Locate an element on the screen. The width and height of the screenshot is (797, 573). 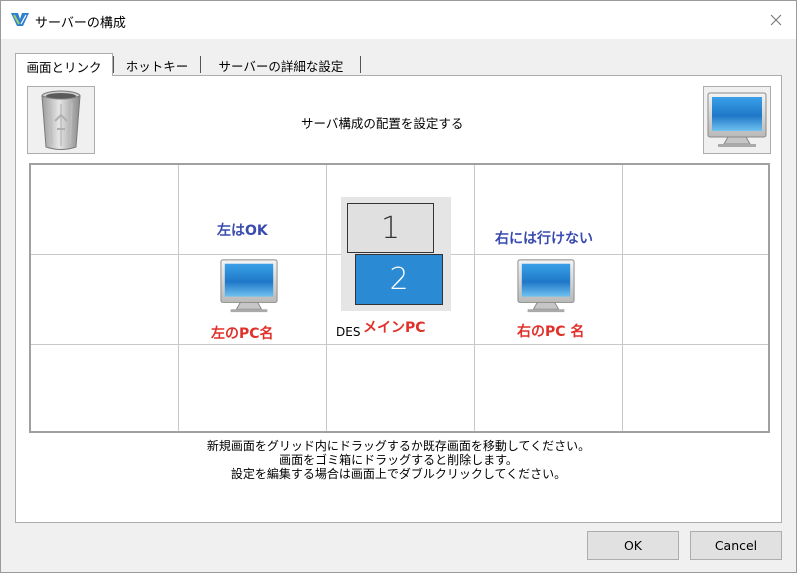
annotation-right-cannot: 右には行けない is located at coordinates (544, 239).